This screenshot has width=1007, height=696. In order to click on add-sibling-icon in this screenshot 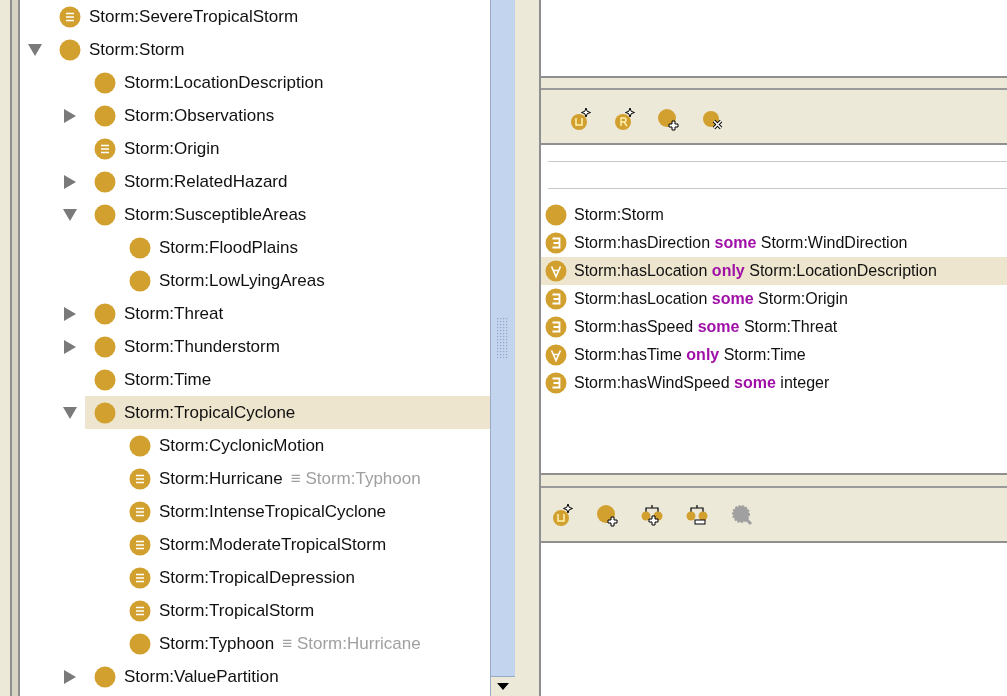, I will do `click(653, 514)`.